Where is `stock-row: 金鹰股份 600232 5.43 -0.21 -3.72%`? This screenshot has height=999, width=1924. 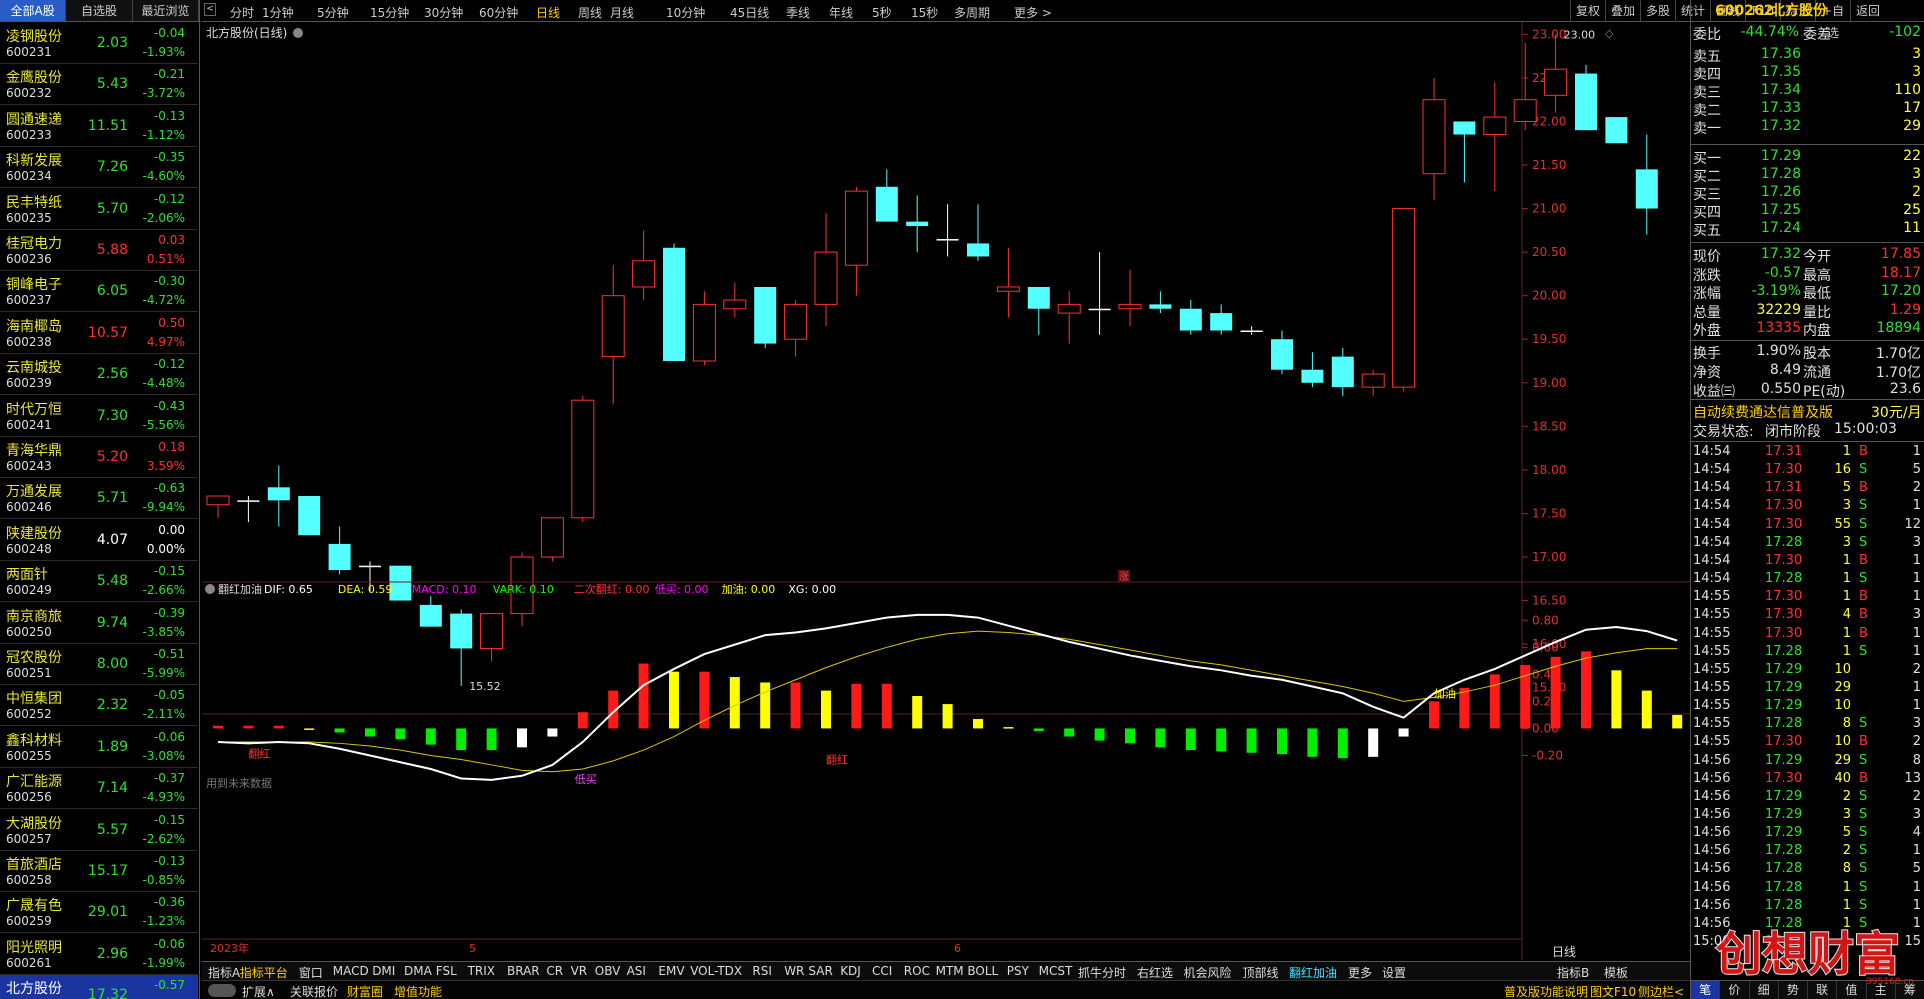 stock-row: 金鹰股份 600232 5.43 -0.21 -3.72% is located at coordinates (99, 85).